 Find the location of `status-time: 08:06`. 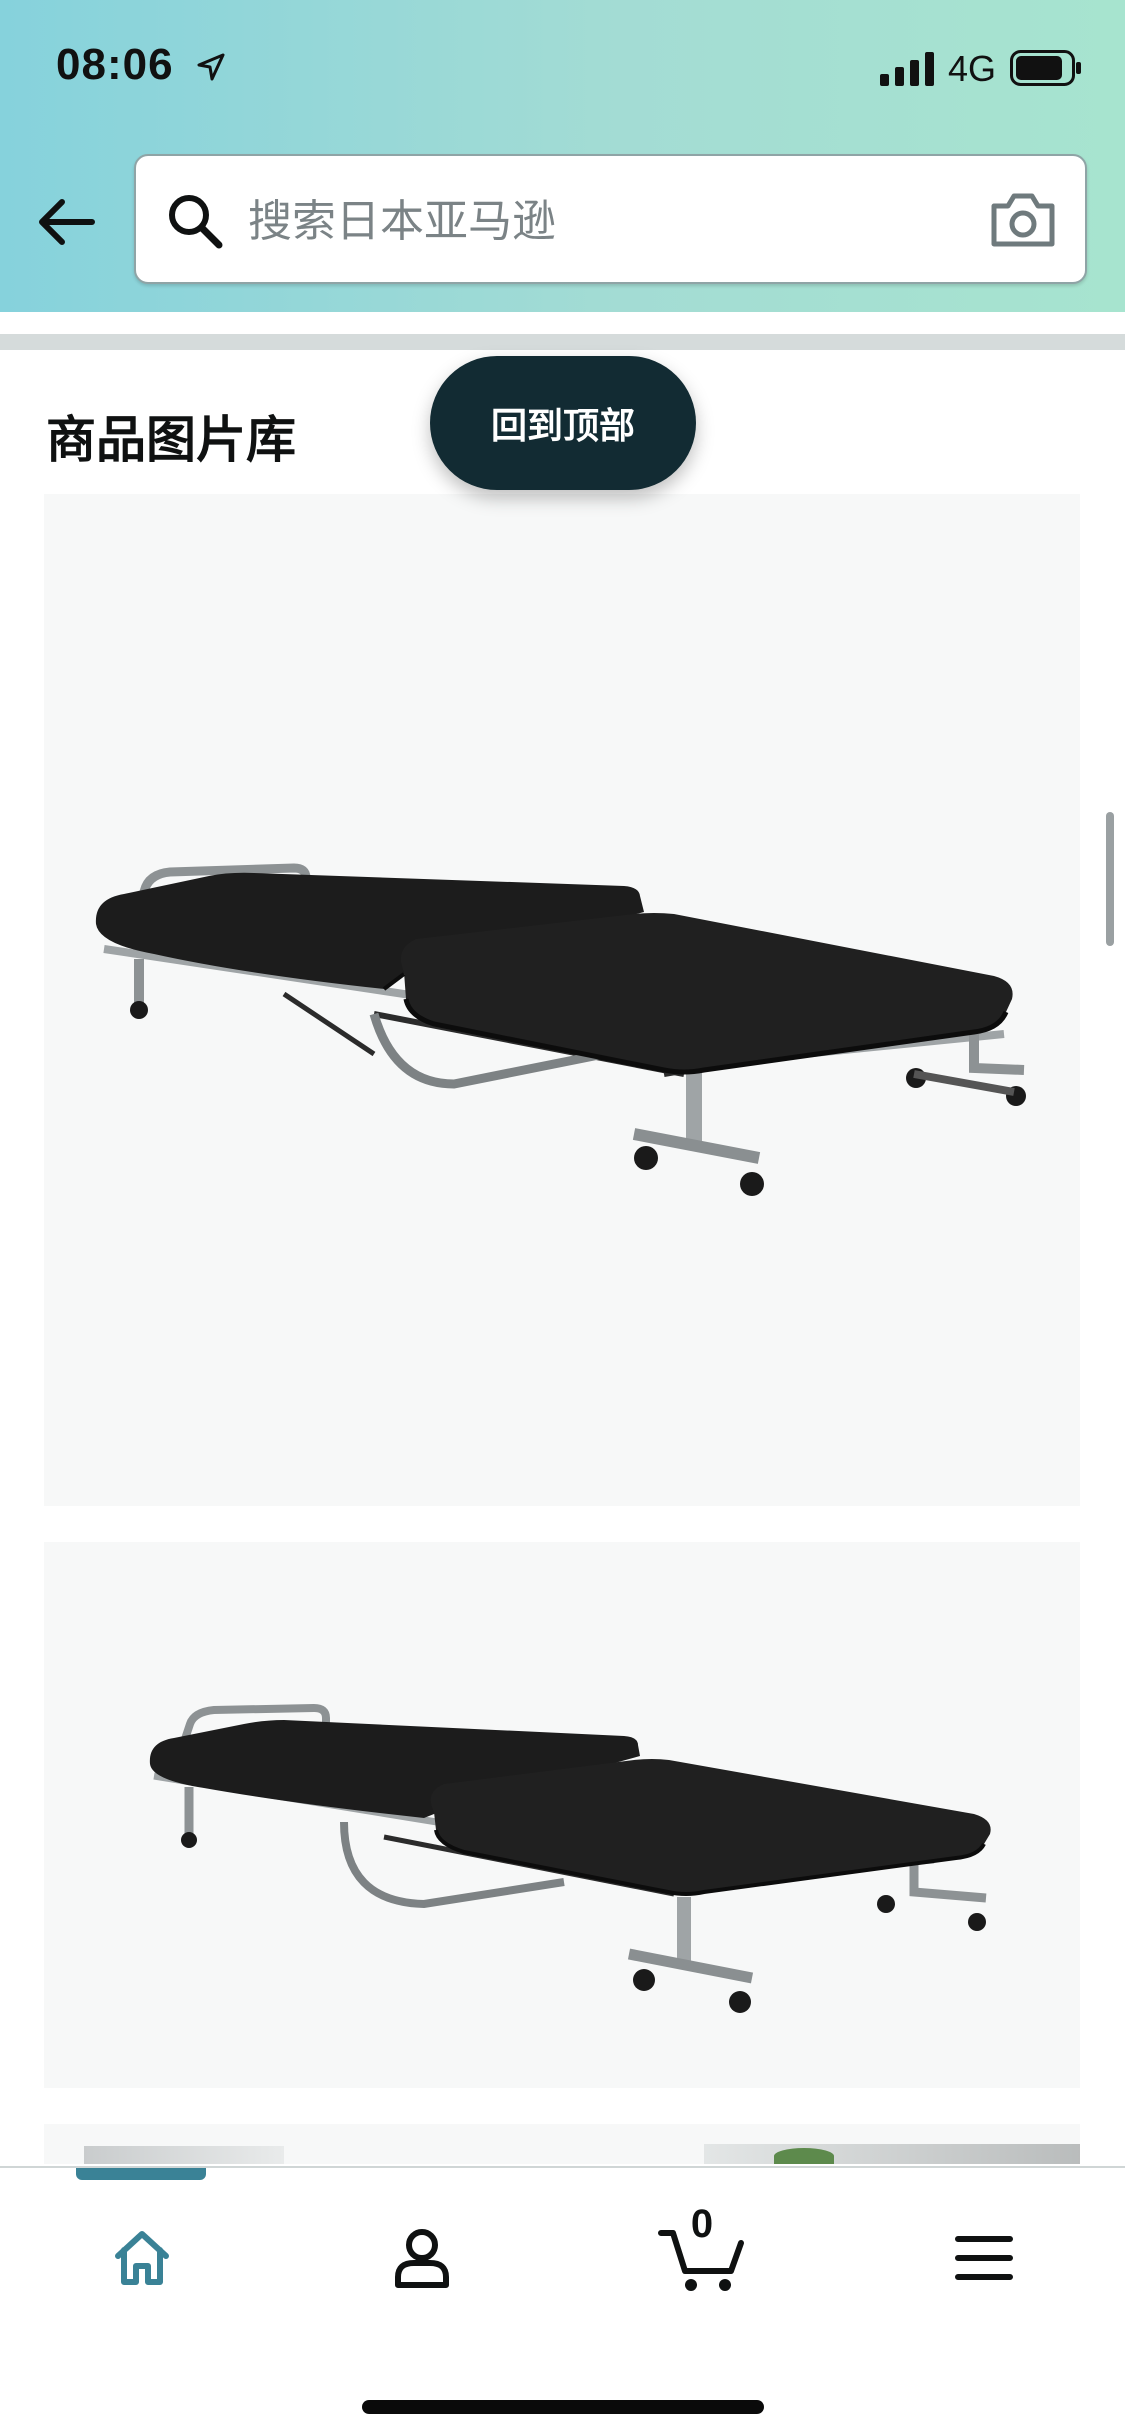

status-time: 08:06 is located at coordinates (115, 64).